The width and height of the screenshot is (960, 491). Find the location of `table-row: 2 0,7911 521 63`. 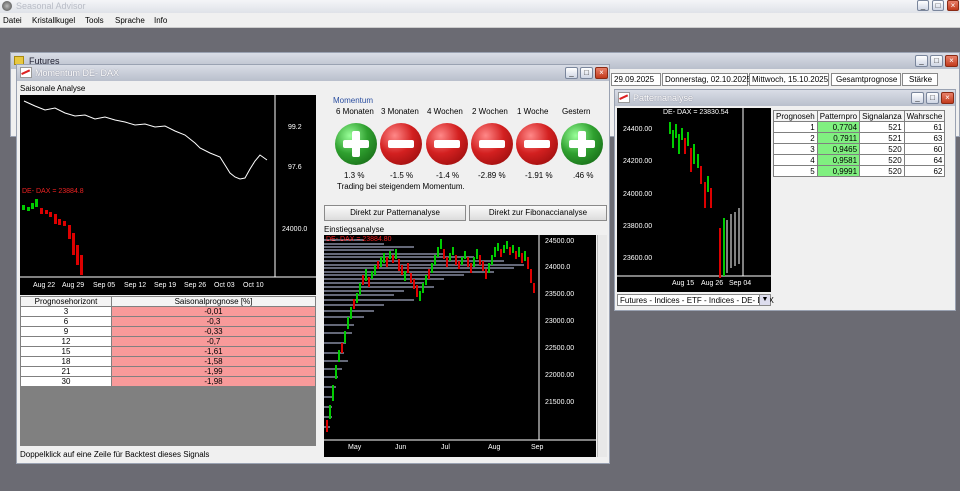

table-row: 2 0,7911 521 63 is located at coordinates (859, 138).